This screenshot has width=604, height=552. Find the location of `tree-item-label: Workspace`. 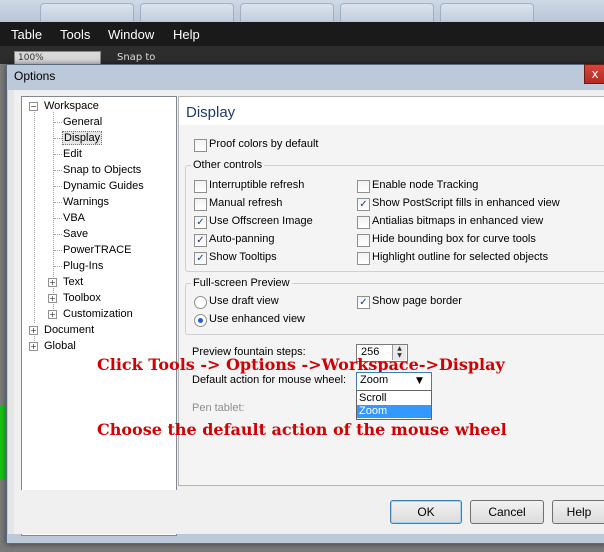

tree-item-label: Workspace is located at coordinates (71, 106).